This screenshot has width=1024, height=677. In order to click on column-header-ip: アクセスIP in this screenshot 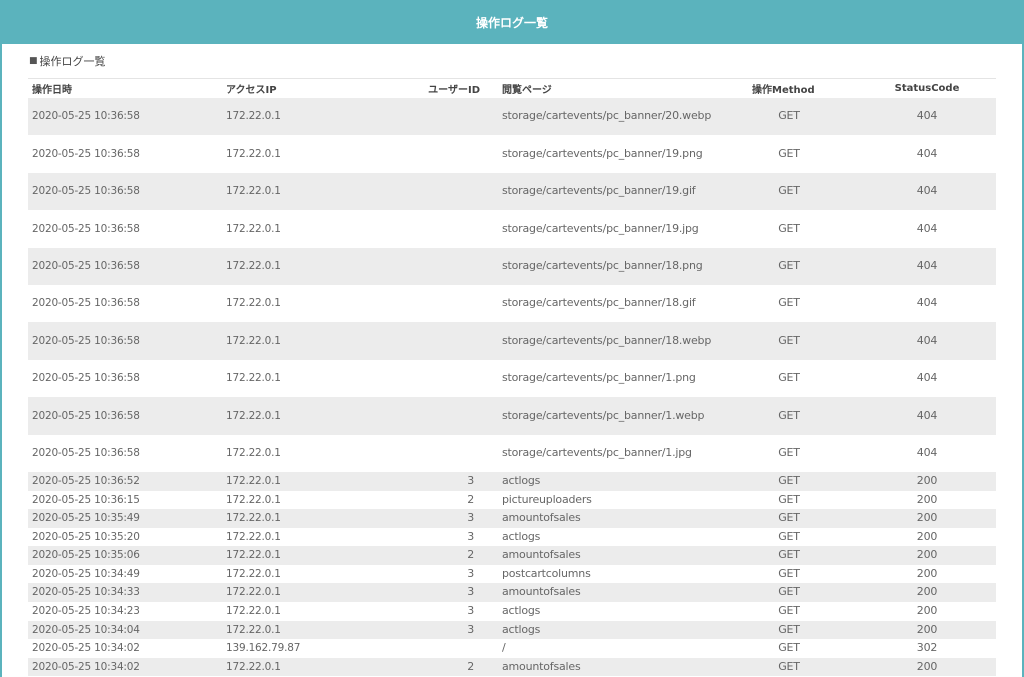, I will do `click(295, 88)`.